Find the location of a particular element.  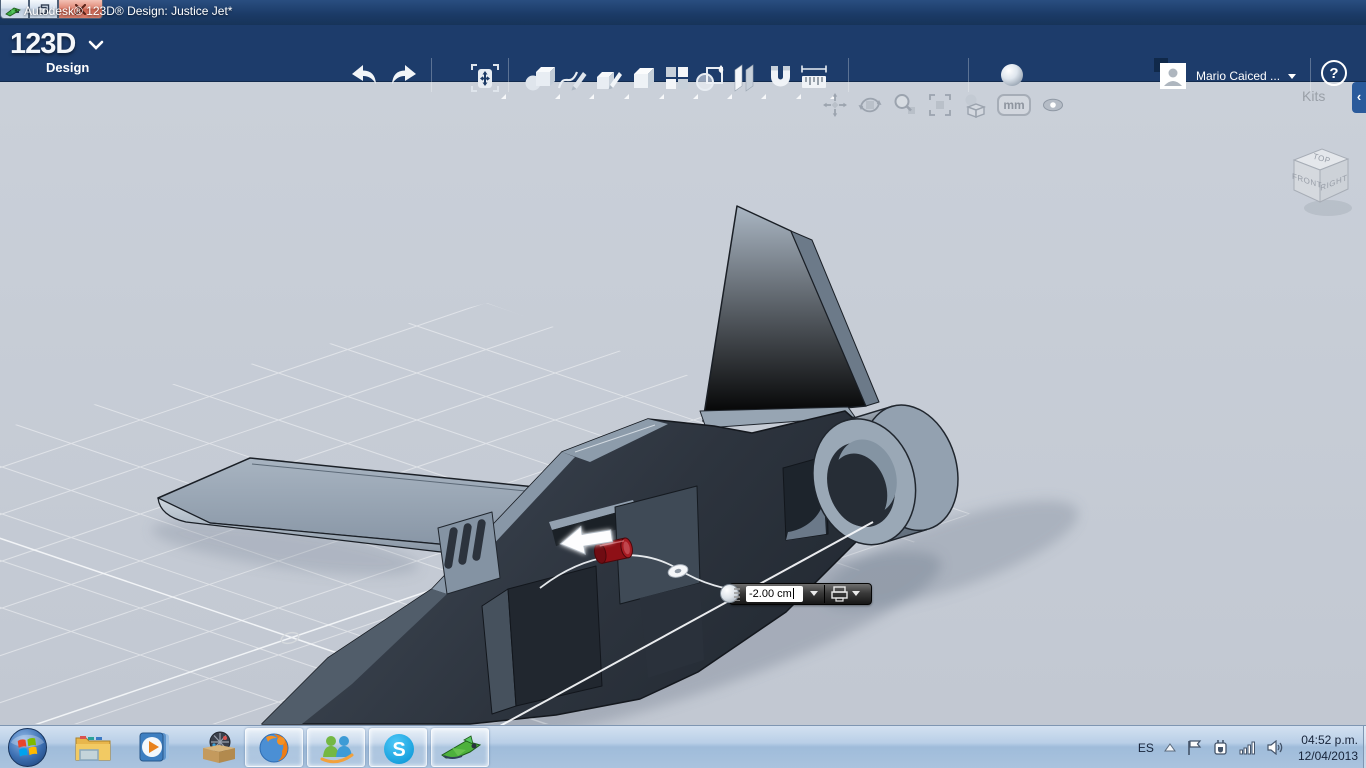

transform-icon is located at coordinates (485, 78).